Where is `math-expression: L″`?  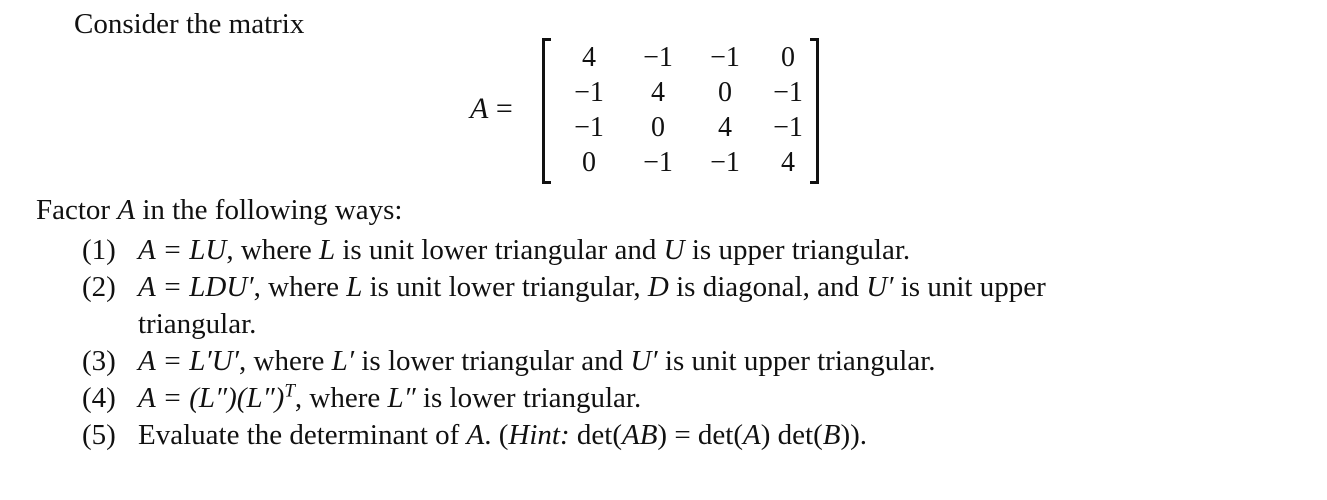
math-expression: L″ is located at coordinates (401, 398).